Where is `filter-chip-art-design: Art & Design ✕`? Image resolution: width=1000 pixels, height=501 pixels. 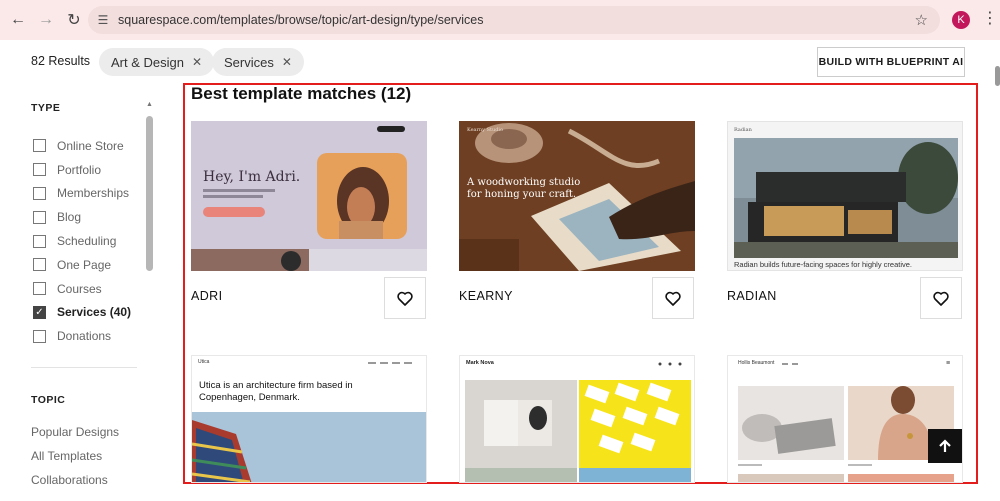
filter-chip-art-design: Art & Design ✕ is located at coordinates (157, 62).